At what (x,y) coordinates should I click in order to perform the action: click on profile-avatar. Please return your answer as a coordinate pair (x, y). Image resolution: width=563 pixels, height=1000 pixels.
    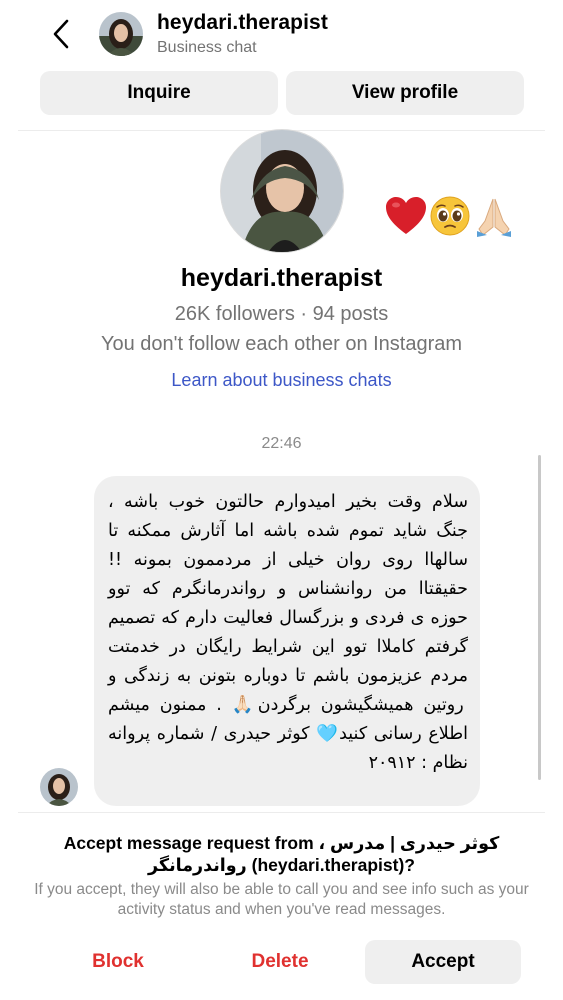
    Looking at the image, I should click on (282, 191).